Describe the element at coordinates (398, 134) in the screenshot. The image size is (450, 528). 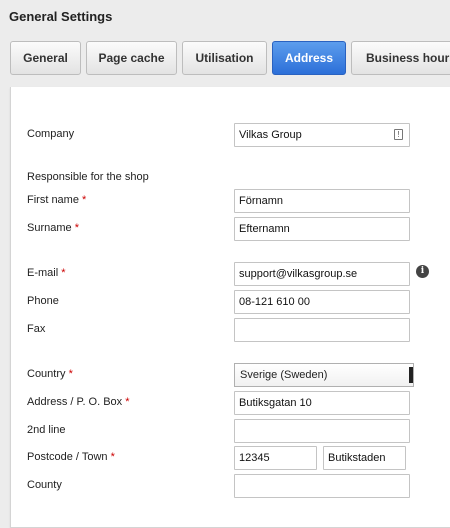
I see `contact-card-icon: !` at that location.